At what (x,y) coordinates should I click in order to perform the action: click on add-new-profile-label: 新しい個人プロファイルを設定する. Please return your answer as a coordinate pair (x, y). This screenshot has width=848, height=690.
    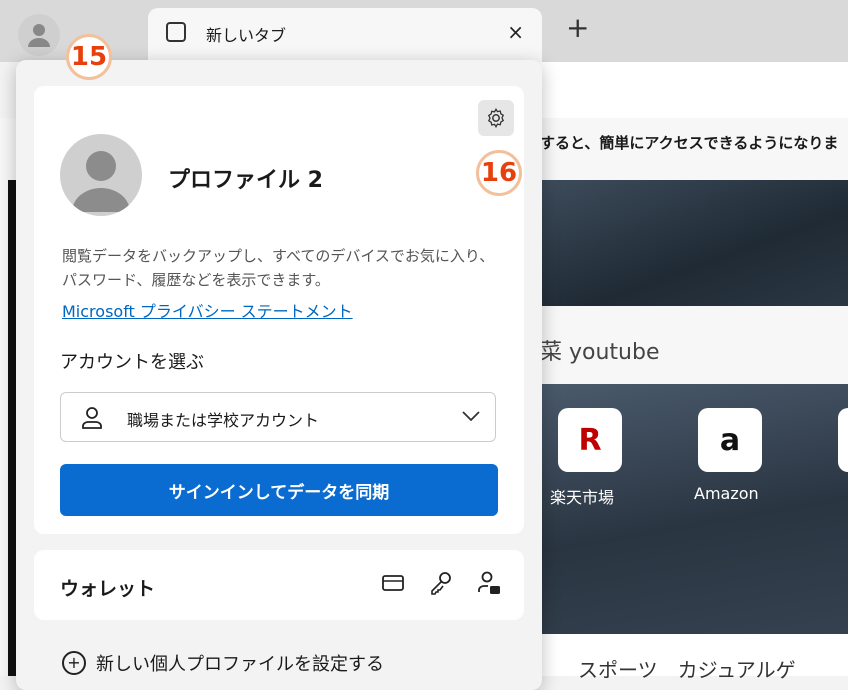
    Looking at the image, I should click on (240, 664).